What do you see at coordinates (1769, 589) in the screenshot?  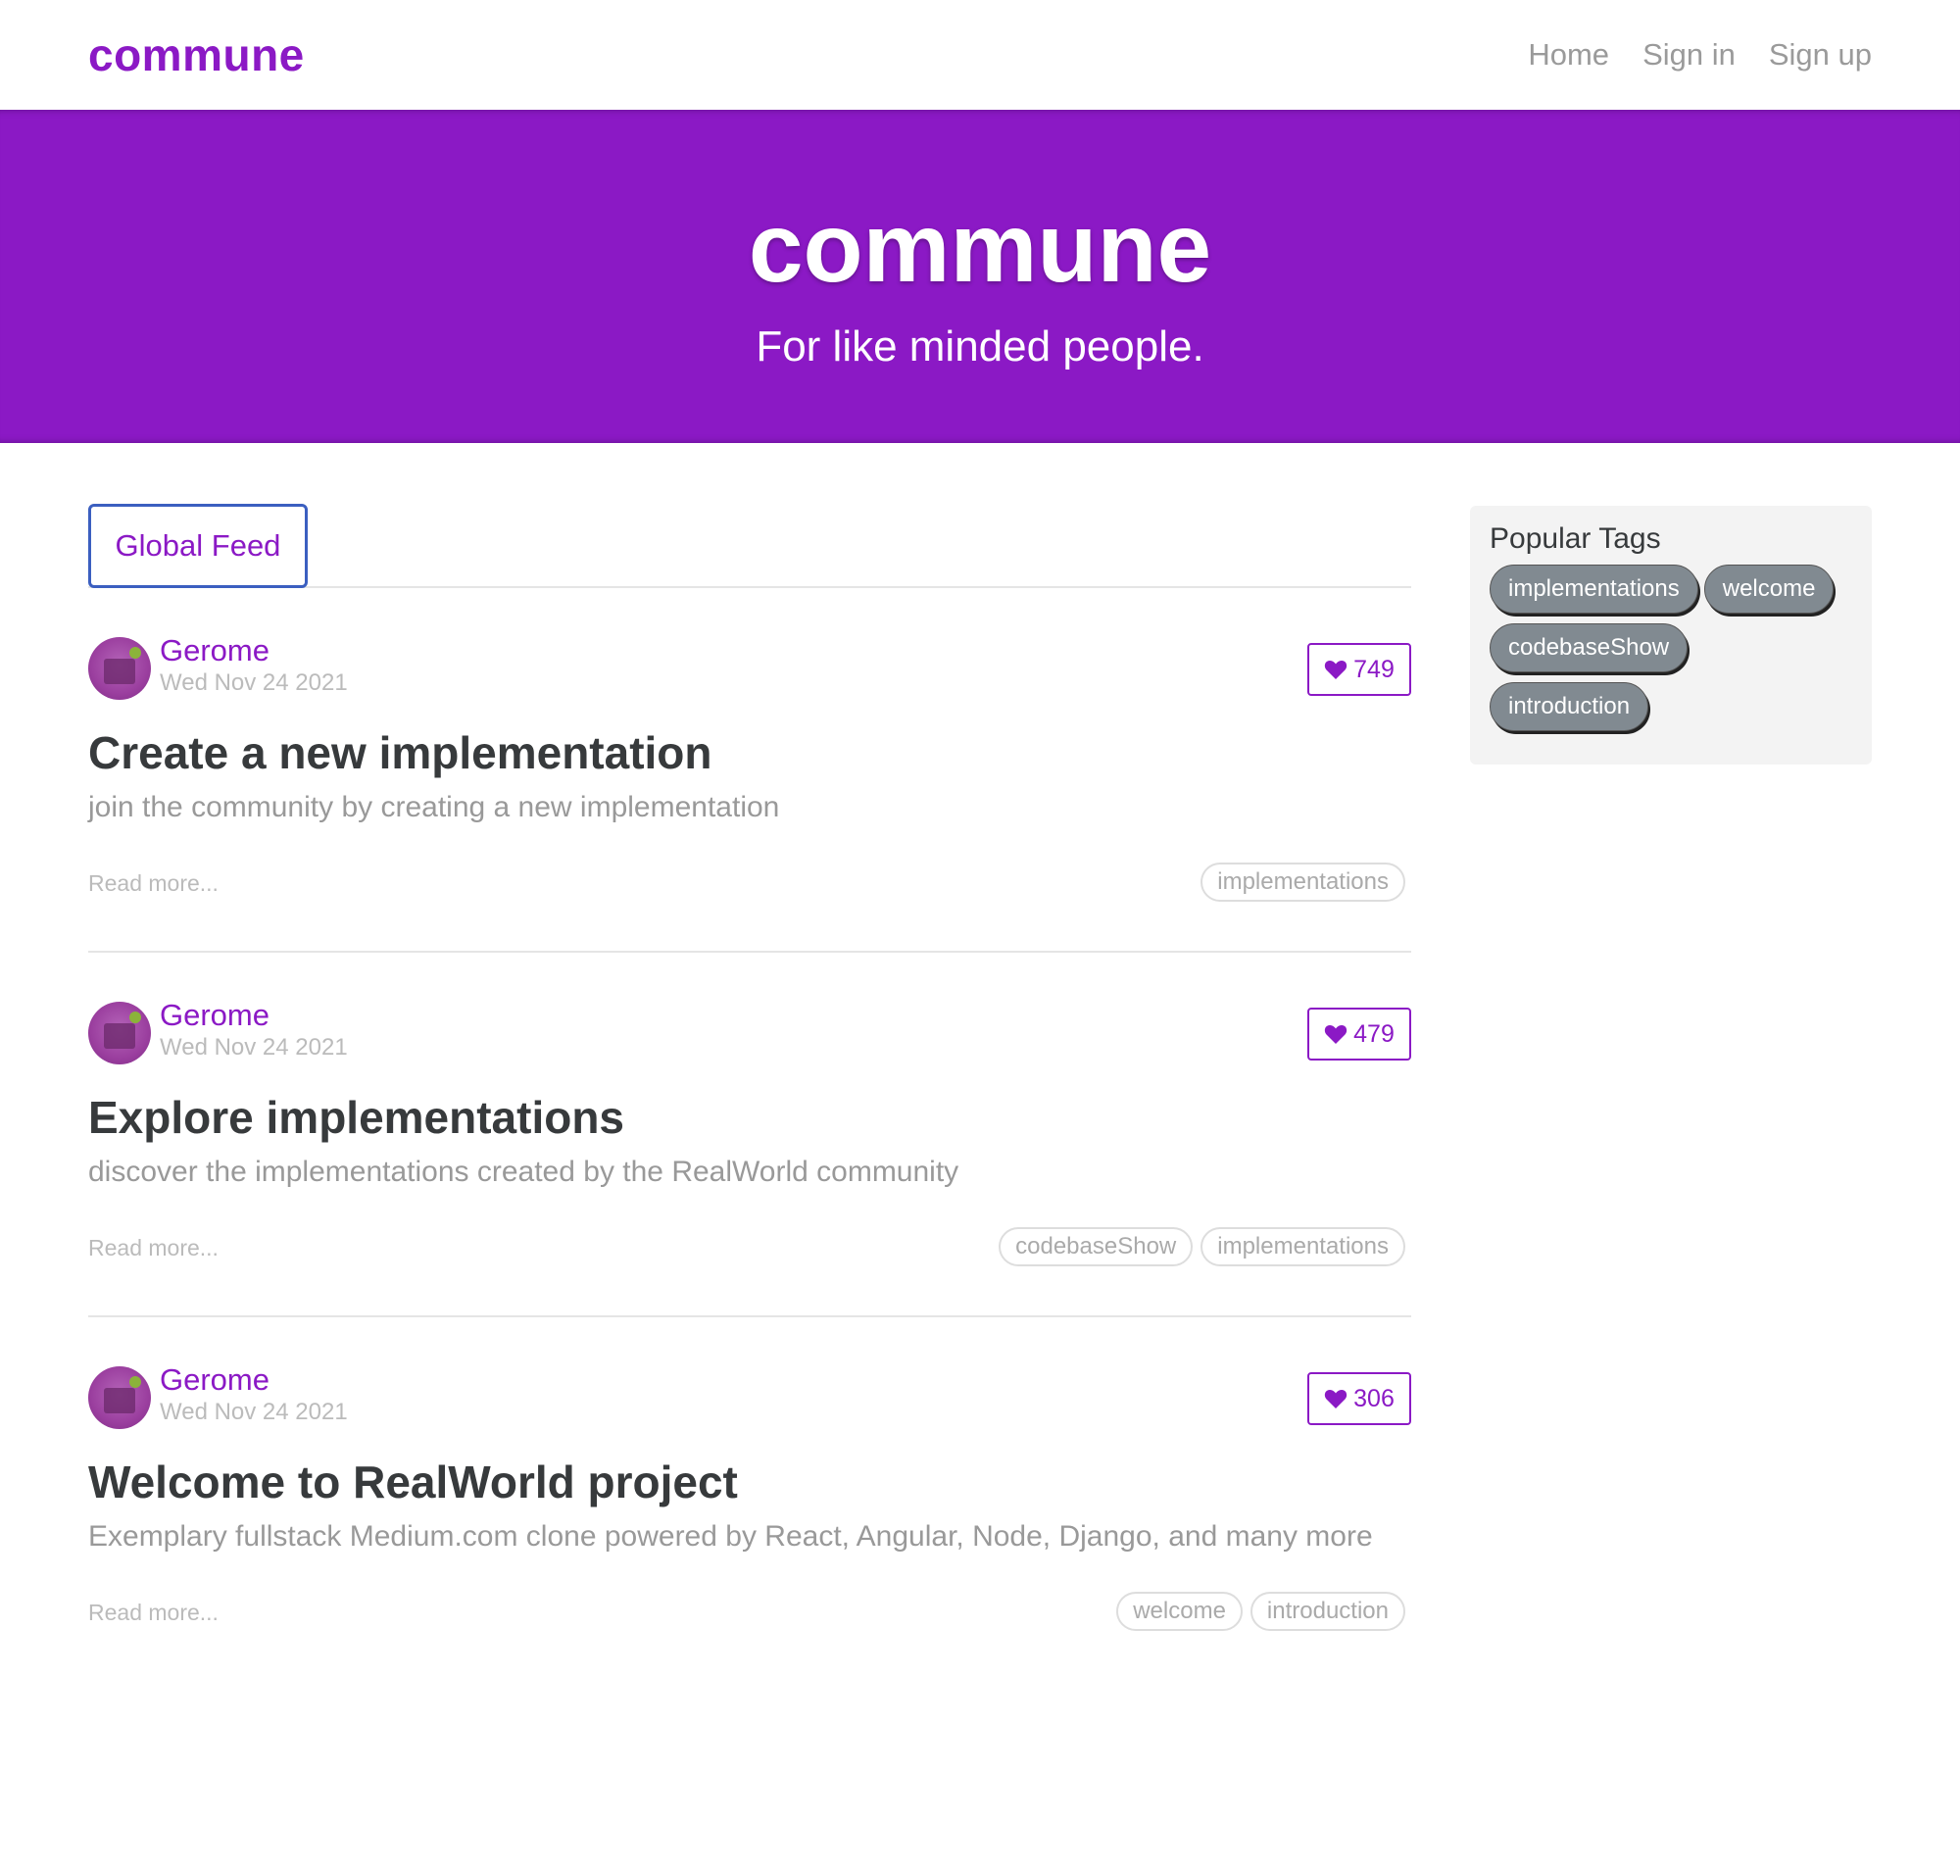 I see `tag-pill-welcome: welcome` at bounding box center [1769, 589].